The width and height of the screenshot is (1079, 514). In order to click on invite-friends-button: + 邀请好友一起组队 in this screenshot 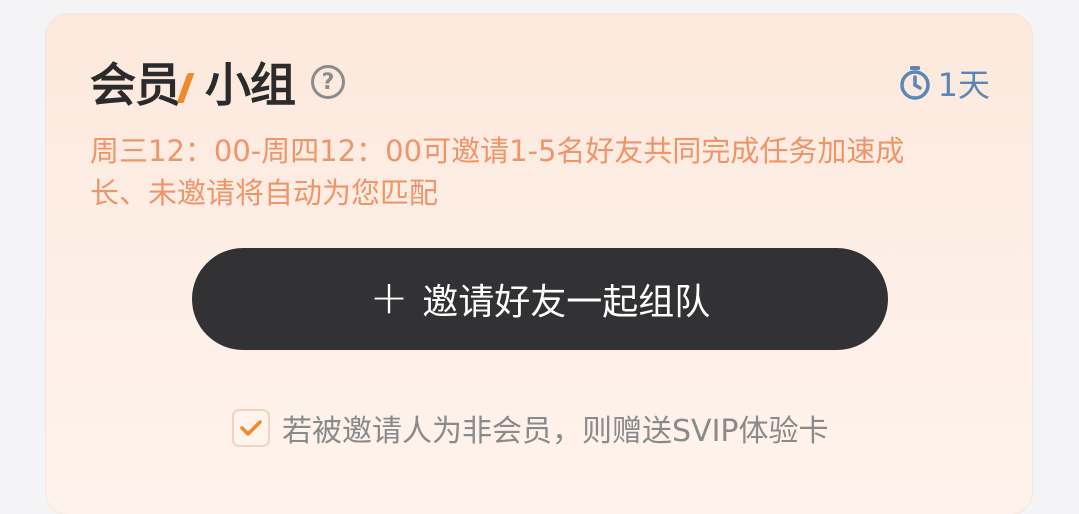, I will do `click(540, 299)`.